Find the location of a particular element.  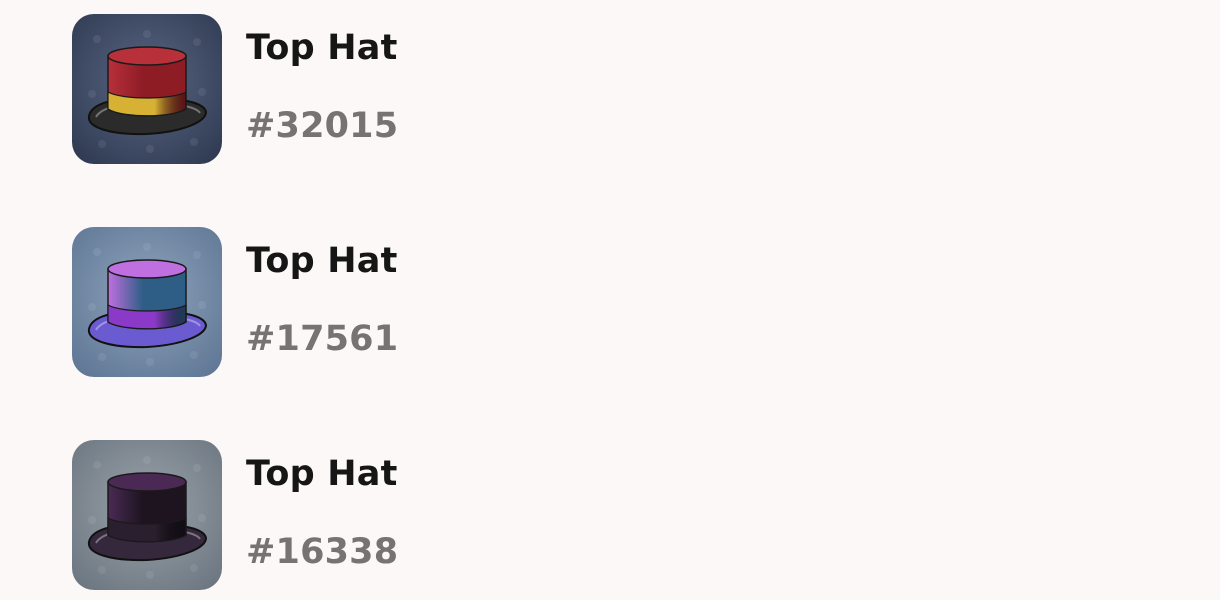

top-hat-blue-violet-icon is located at coordinates (147, 302).